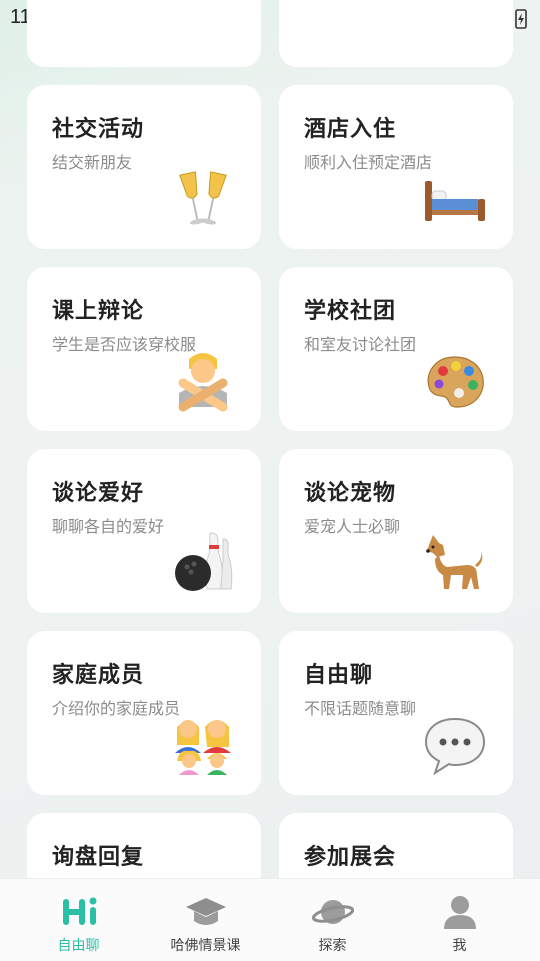  What do you see at coordinates (98, 129) in the screenshot?
I see `card-title: 社交活动` at bounding box center [98, 129].